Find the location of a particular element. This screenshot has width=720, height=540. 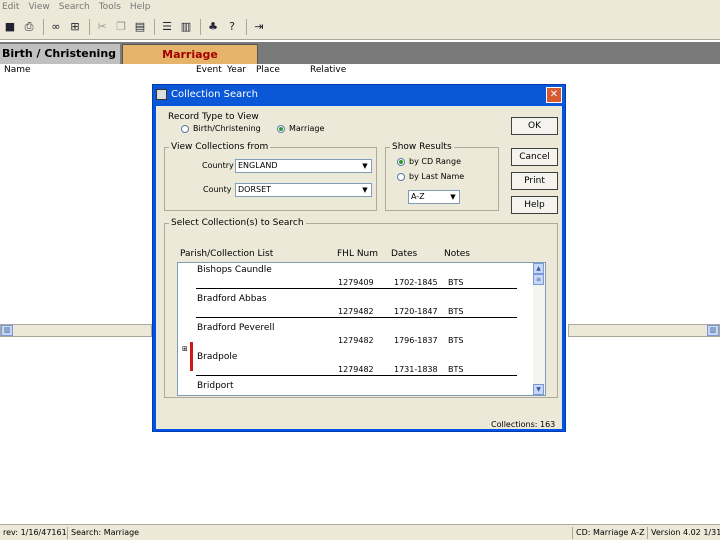

scroll-down-icon: ▼ is located at coordinates (538, 389).